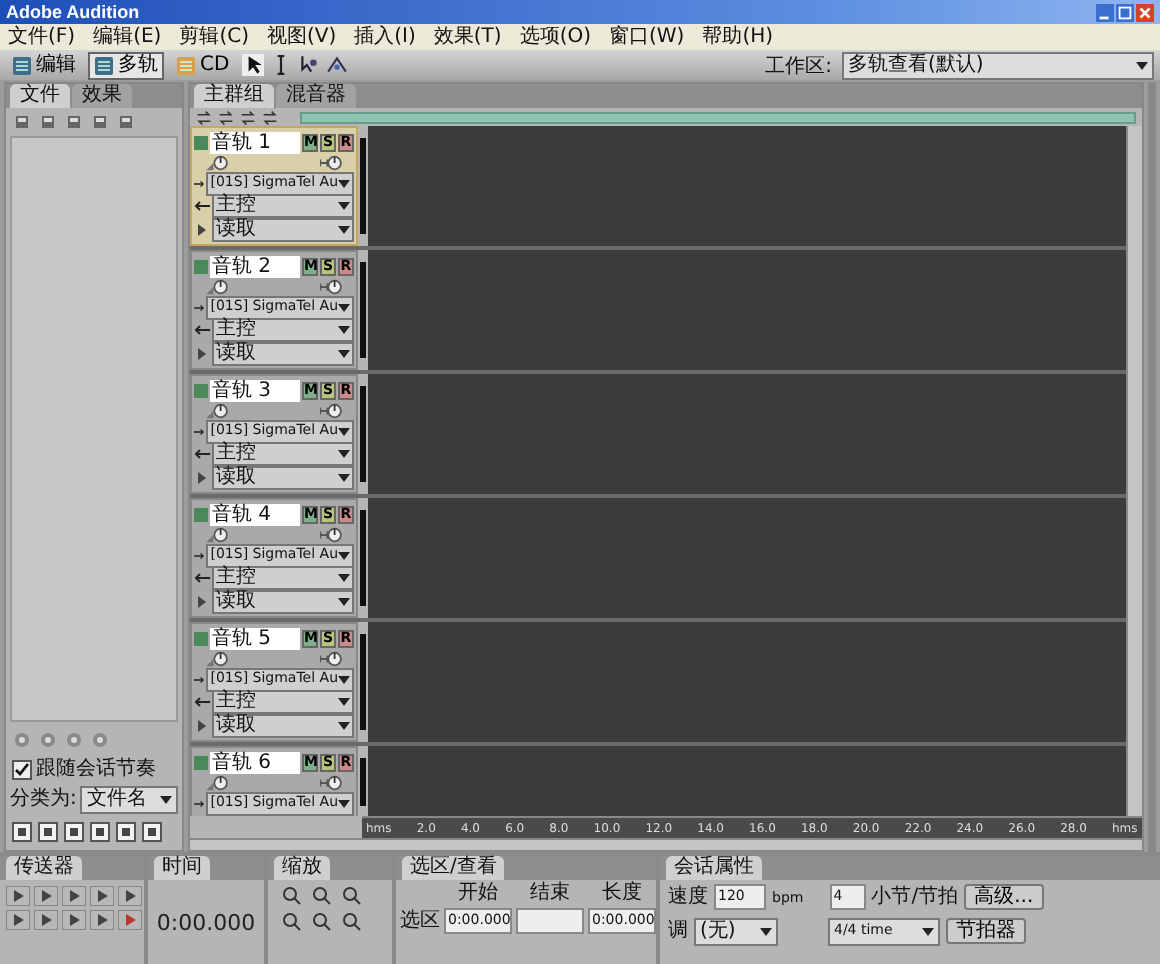  Describe the element at coordinates (182, 868) in the screenshot. I see `panel-tab: 时间` at that location.